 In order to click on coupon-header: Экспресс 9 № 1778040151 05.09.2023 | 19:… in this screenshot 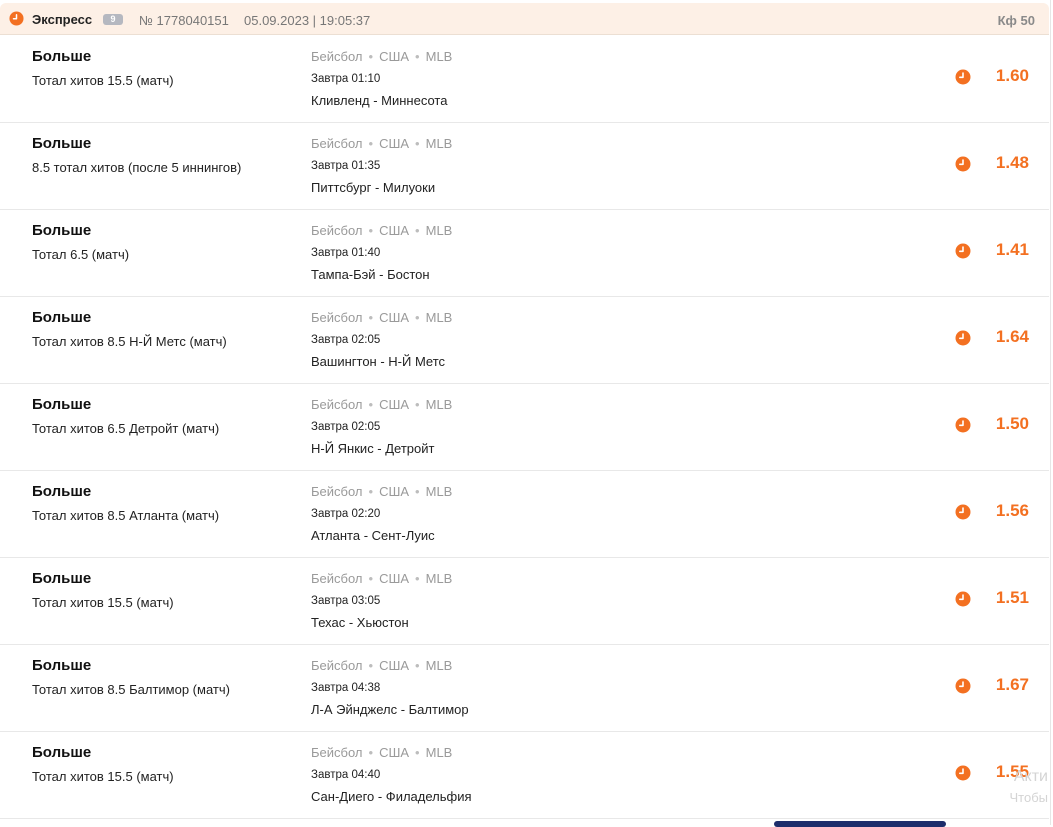, I will do `click(524, 19)`.